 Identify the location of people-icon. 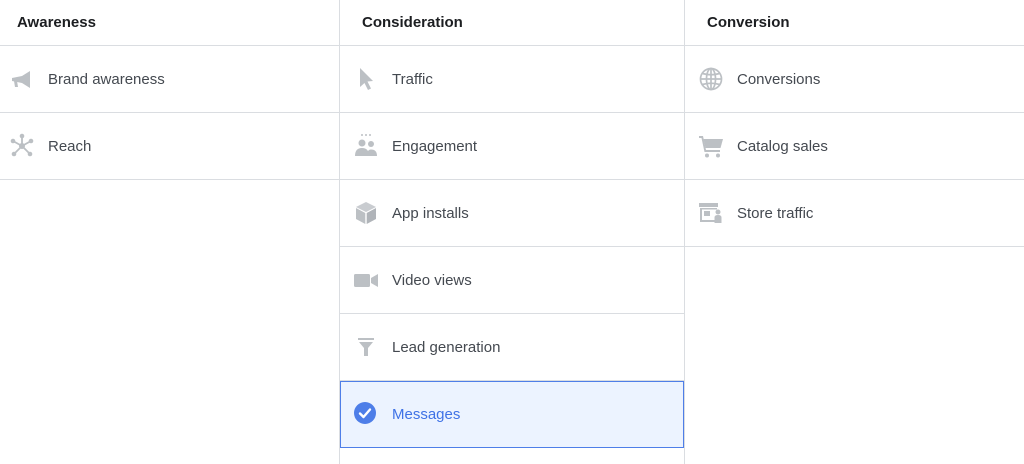
(366, 146).